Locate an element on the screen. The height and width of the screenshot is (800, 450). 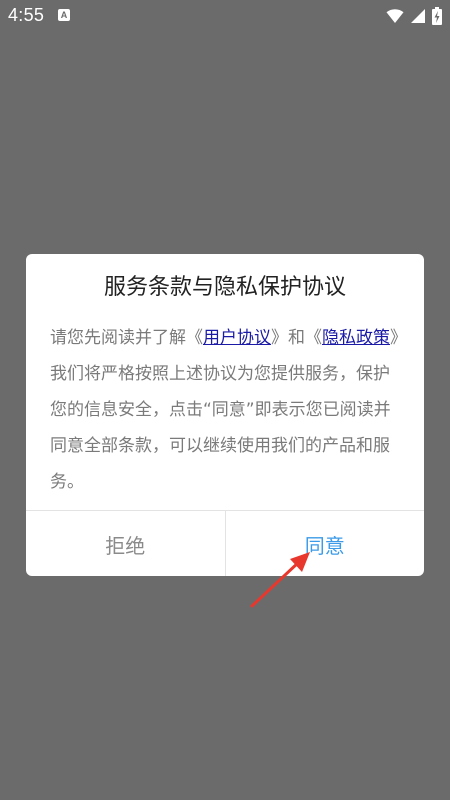
status-bar: 4:55 A is located at coordinates (225, 16).